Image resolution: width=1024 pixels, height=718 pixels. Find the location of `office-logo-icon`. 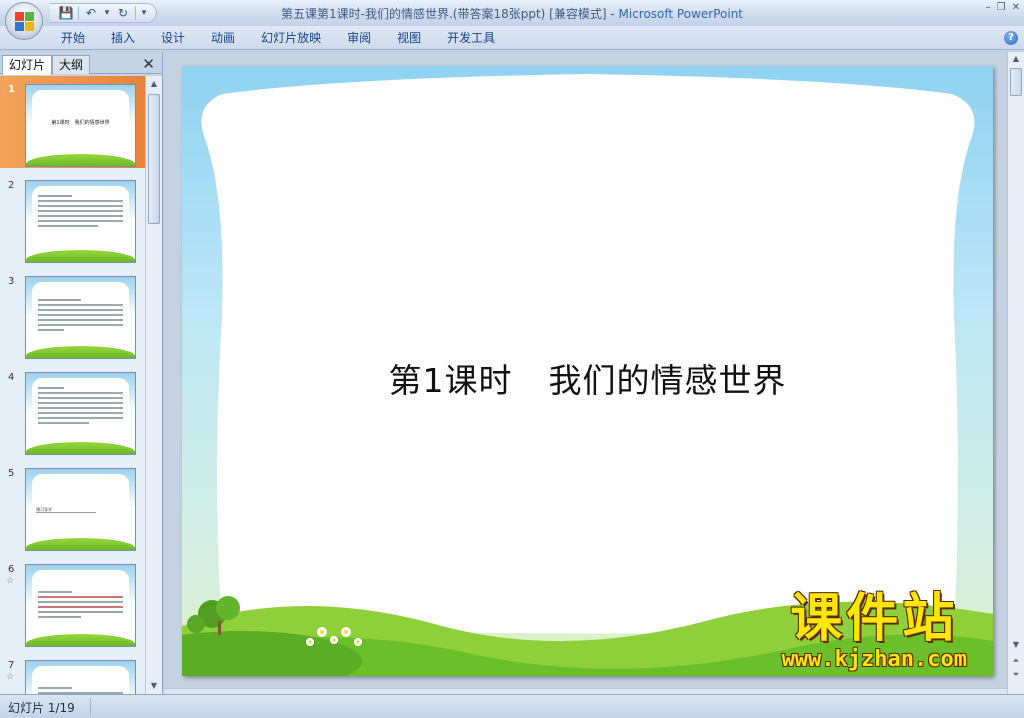

office-logo-icon is located at coordinates (24, 21).